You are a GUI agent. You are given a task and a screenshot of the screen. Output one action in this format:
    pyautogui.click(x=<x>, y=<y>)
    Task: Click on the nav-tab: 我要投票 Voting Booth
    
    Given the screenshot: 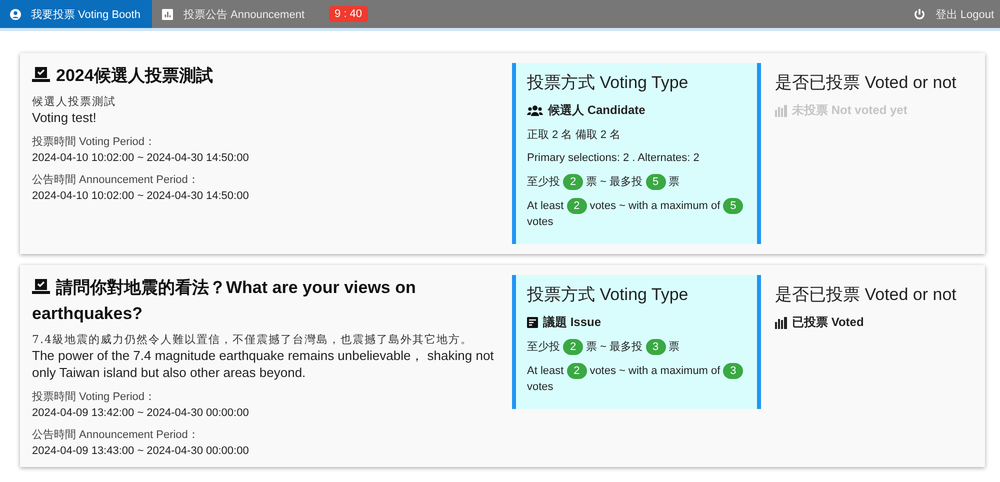 What is the action you would take?
    pyautogui.click(x=76, y=14)
    